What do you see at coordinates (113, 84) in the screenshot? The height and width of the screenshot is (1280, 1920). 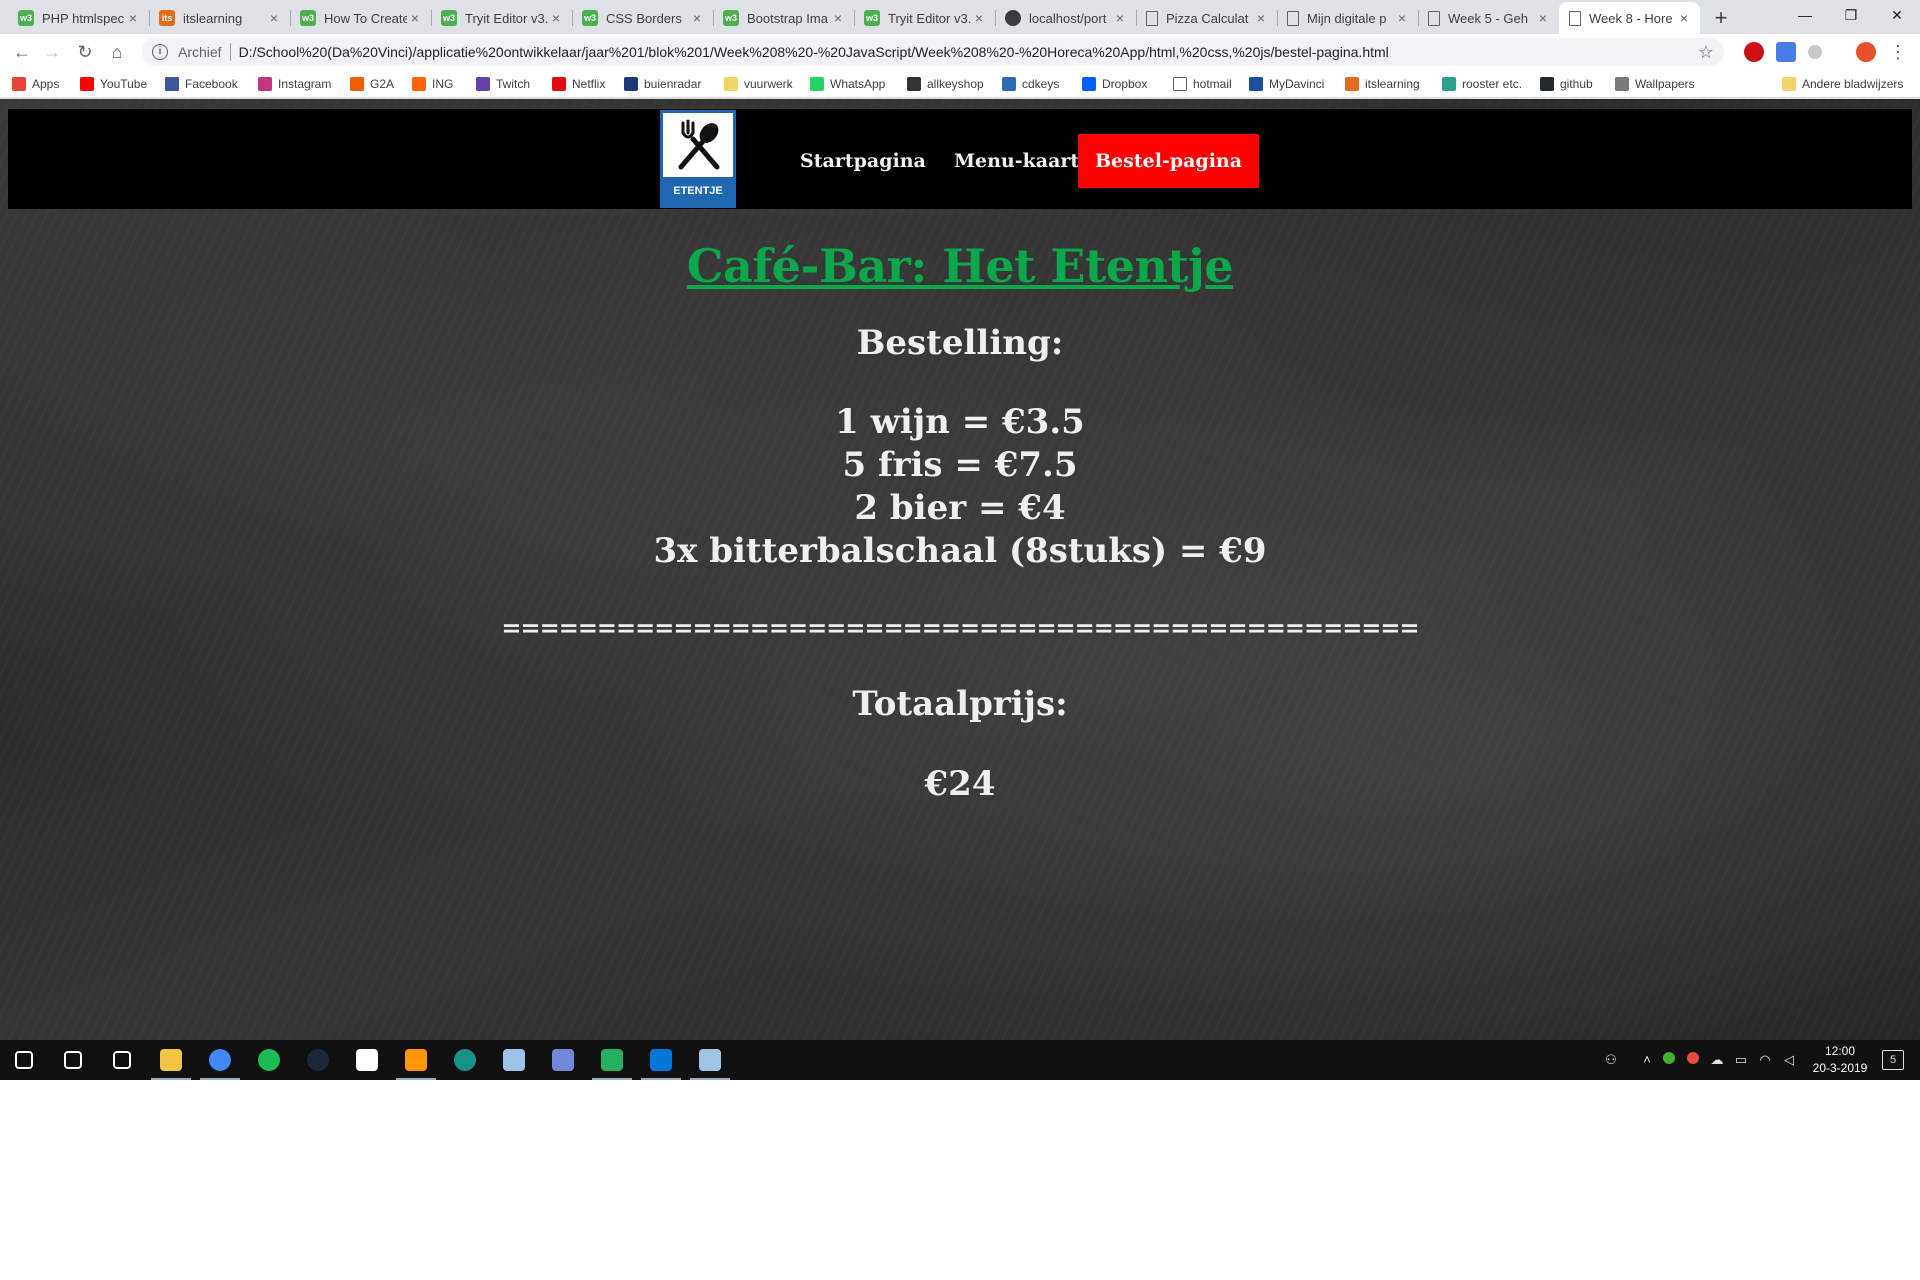 I see `bookmark-item: YouTube` at bounding box center [113, 84].